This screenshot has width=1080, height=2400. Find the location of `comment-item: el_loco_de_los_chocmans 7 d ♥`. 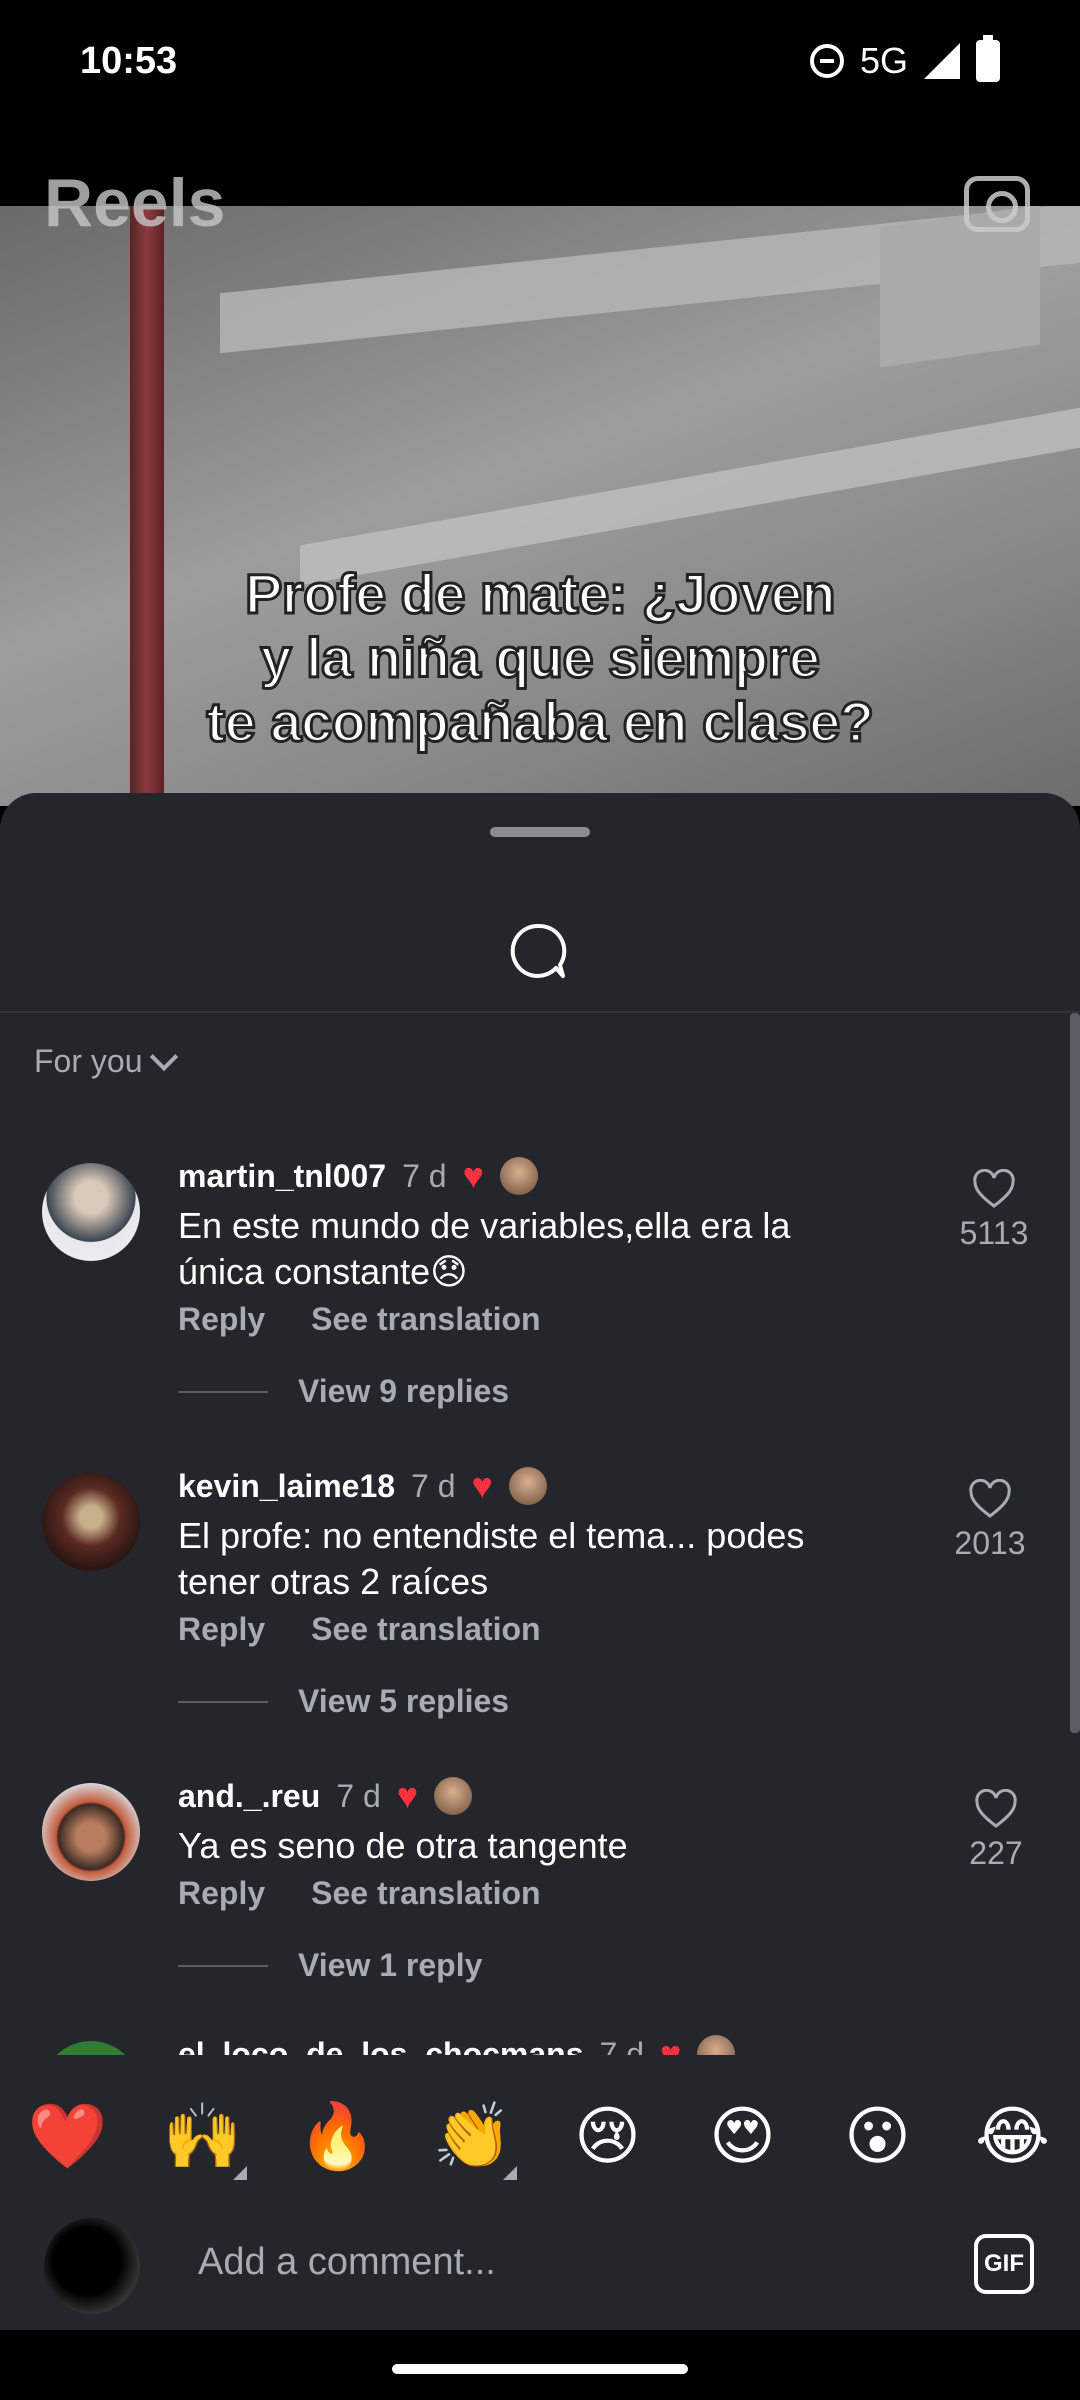

comment-item: el_loco_de_los_chocmans 7 d ♥ is located at coordinates (540, 2044).